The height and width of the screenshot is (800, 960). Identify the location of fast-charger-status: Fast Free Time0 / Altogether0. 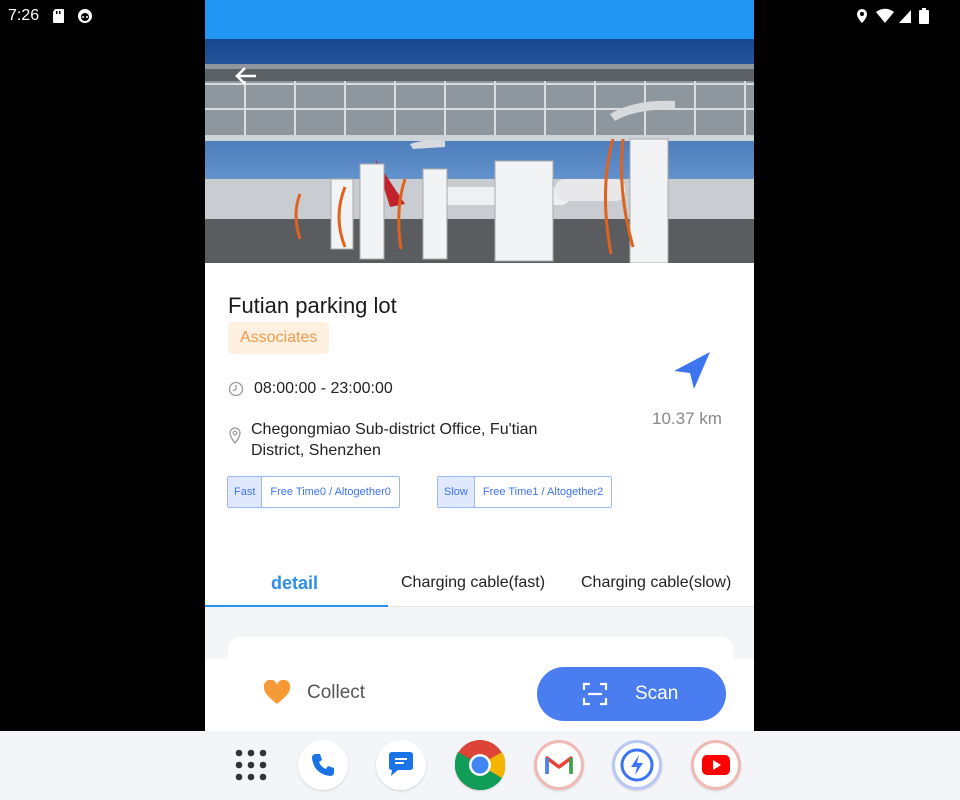
(313, 492).